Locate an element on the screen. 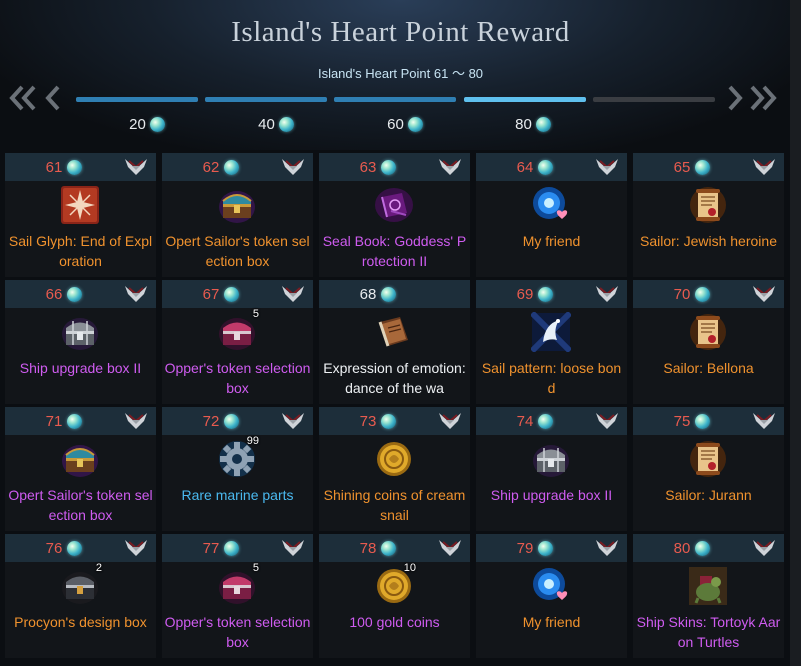  chevron-right-icon is located at coordinates (735, 98).